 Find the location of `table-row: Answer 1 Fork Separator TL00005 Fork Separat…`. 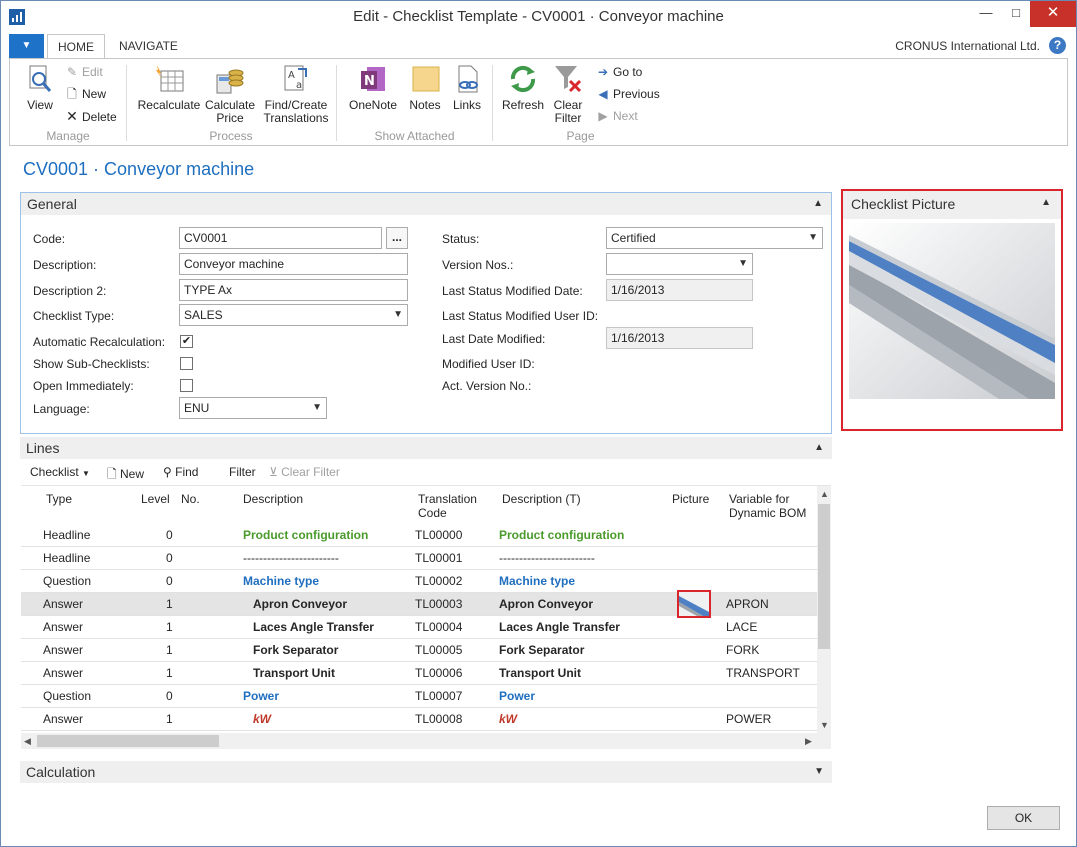

table-row: Answer 1 Fork Separator TL00005 Fork Separat… is located at coordinates (419, 650).